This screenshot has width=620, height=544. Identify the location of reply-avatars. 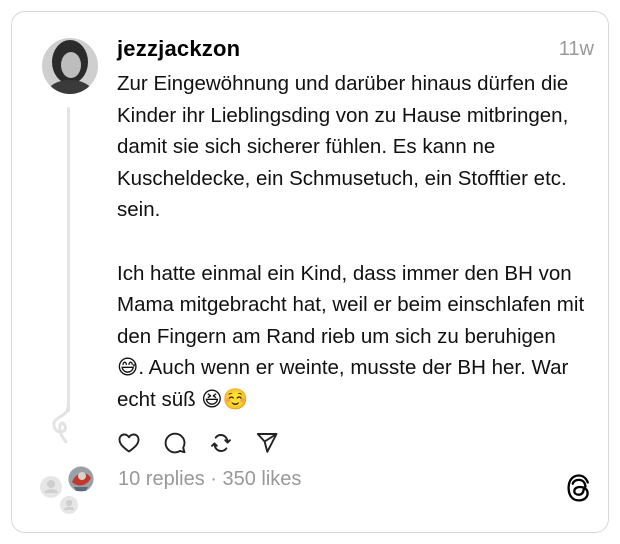
(71, 490).